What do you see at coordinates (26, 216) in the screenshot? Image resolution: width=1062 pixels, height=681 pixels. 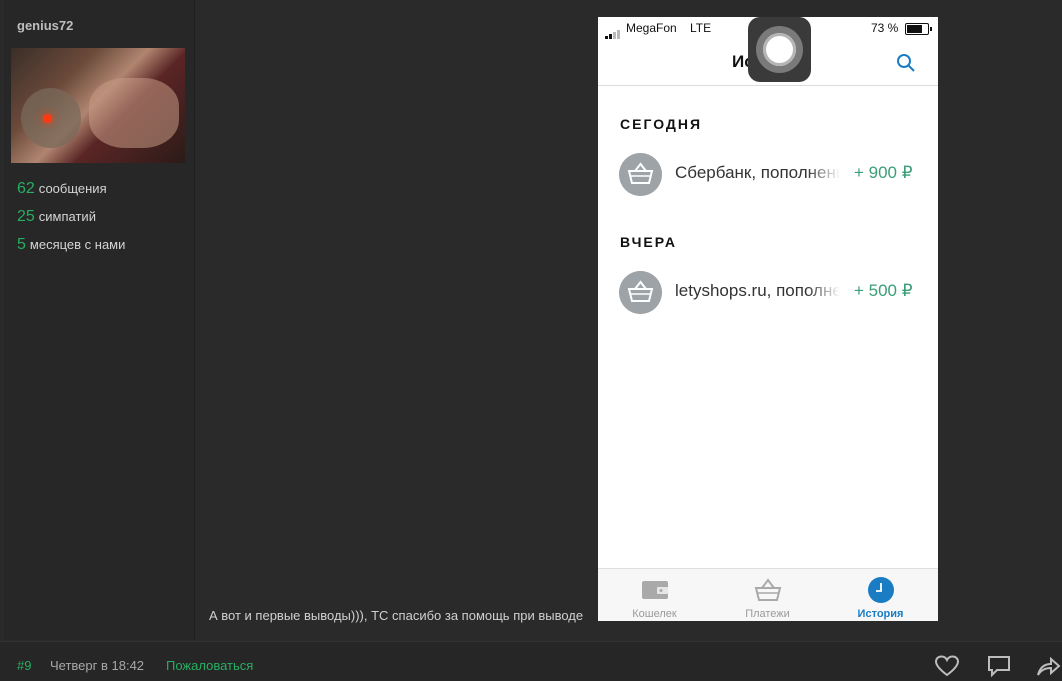 I see `stat-number: 25` at bounding box center [26, 216].